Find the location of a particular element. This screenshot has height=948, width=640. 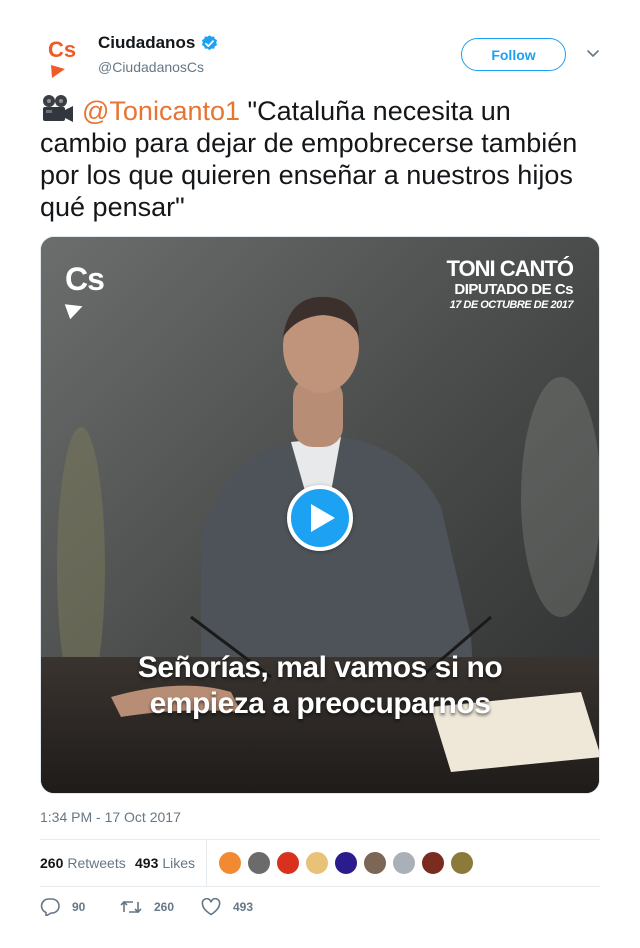

author-display-name: Ciudadanos is located at coordinates (158, 43).